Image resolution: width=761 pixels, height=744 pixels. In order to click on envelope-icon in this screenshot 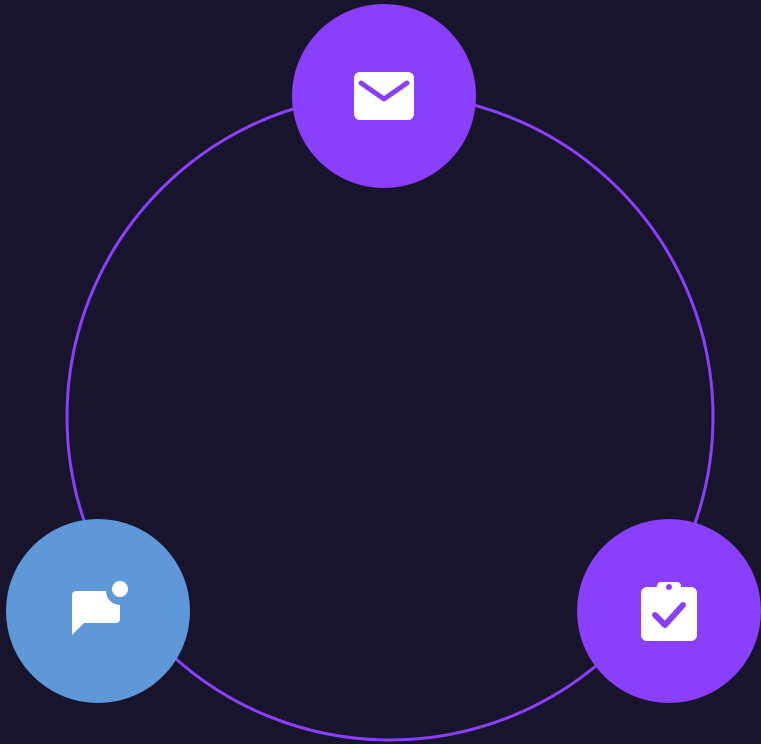, I will do `click(384, 96)`.